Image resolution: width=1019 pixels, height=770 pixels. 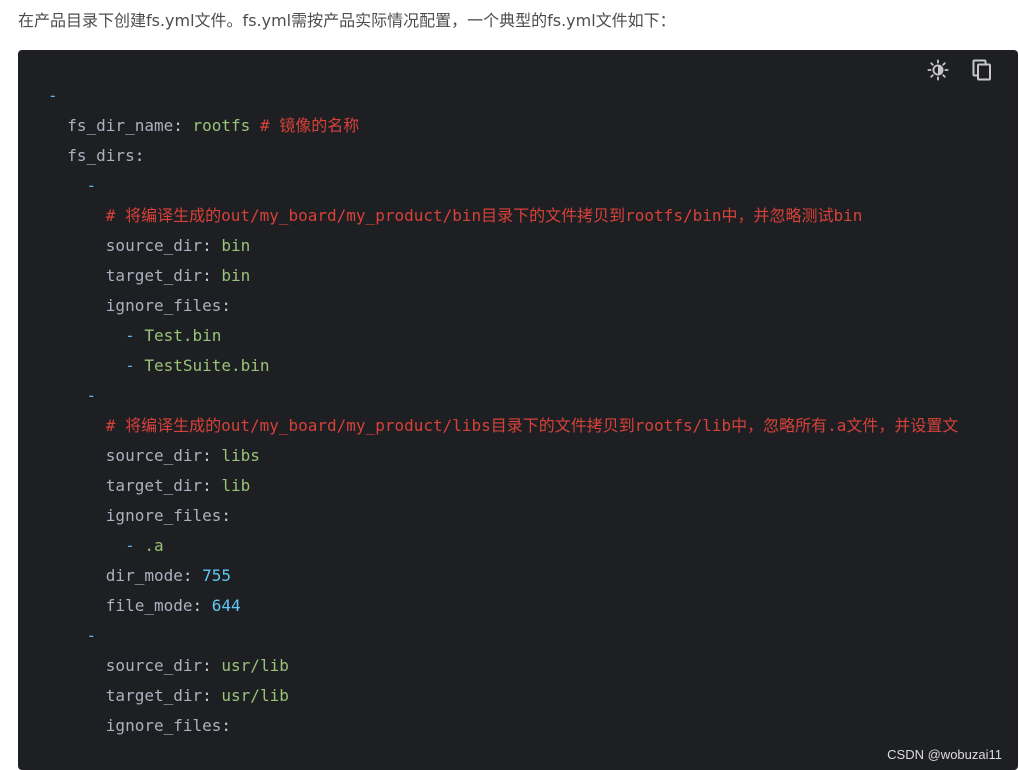 What do you see at coordinates (101, 155) in the screenshot?
I see `yaml-key: fs_dirs` at bounding box center [101, 155].